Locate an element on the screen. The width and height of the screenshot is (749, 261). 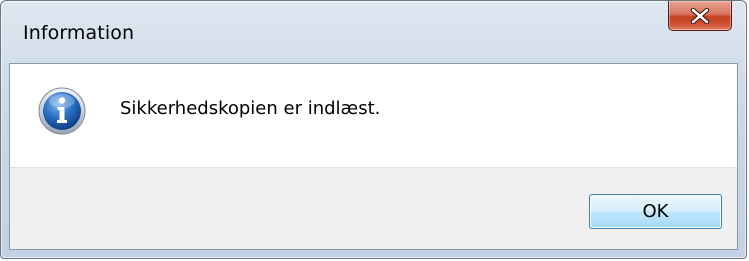
message-text: Sikkerhedskopien er indlæst. is located at coordinates (250, 108).